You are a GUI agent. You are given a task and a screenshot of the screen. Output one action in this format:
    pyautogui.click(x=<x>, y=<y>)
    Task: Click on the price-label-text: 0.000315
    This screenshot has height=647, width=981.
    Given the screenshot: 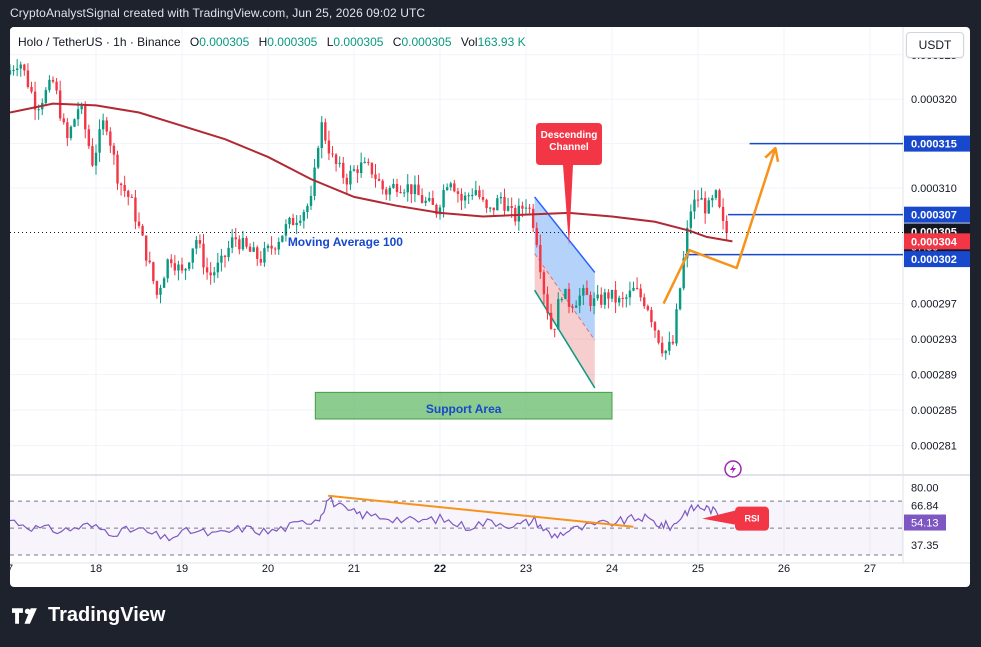 What is the action you would take?
    pyautogui.click(x=934, y=145)
    